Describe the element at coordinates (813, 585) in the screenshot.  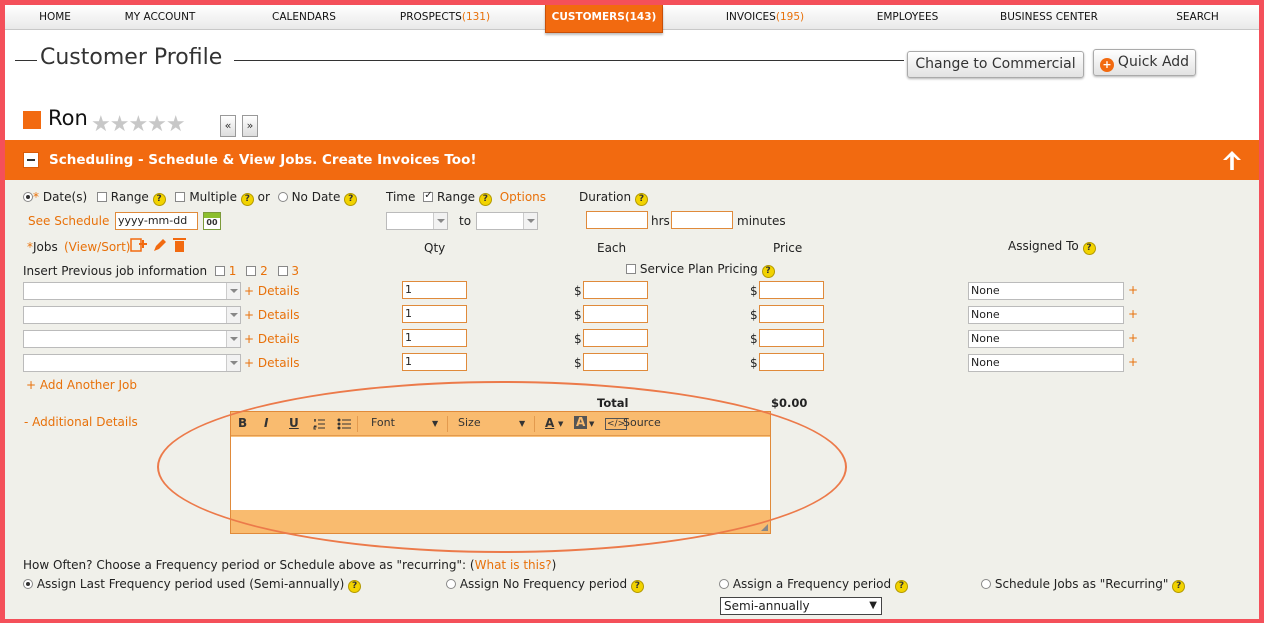
I see `frequency-option-assign: Assign a Frequency period ?` at that location.